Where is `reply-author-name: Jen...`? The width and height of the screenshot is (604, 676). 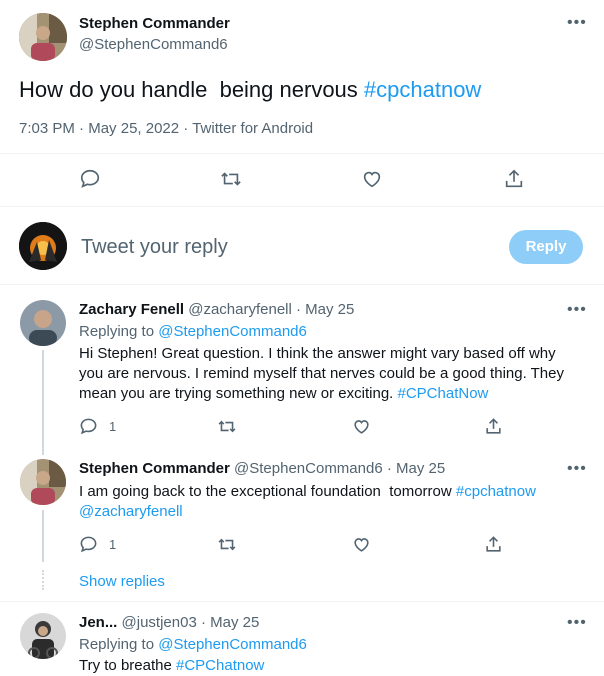 reply-author-name: Jen... is located at coordinates (98, 622).